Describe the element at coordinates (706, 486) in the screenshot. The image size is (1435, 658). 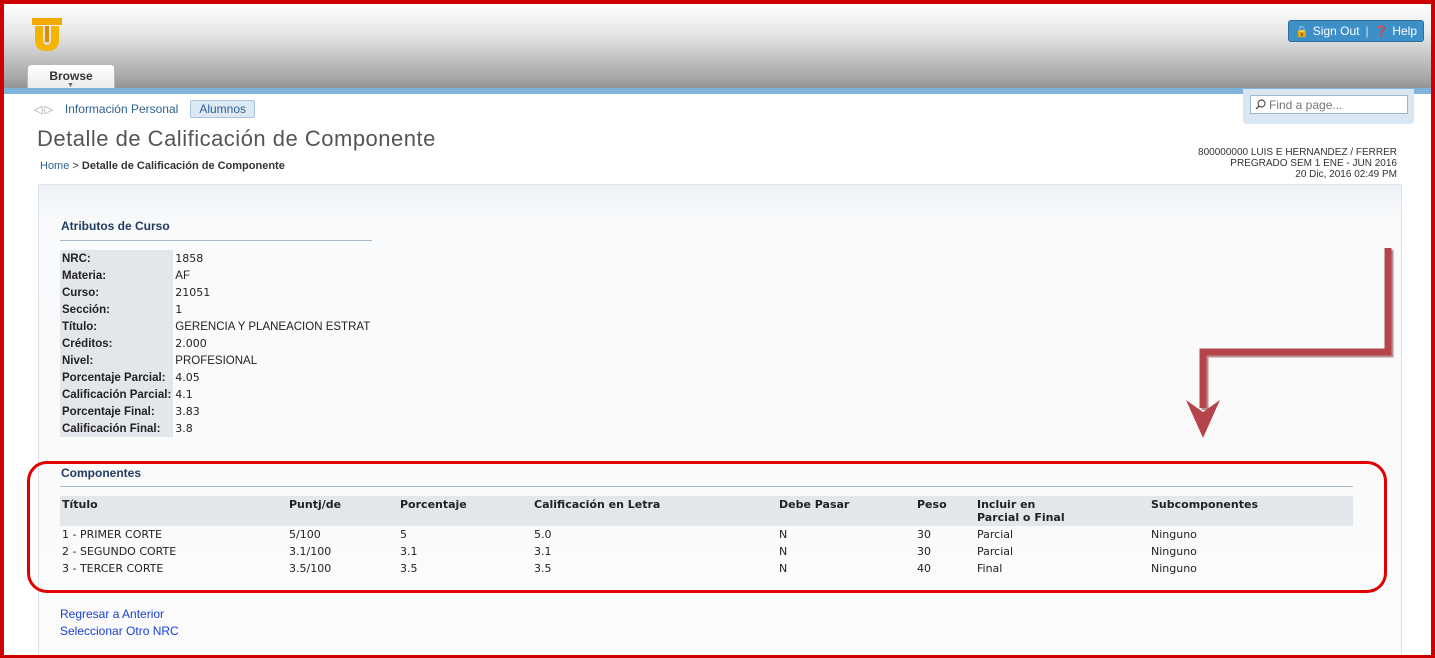
I see `components-rule` at that location.